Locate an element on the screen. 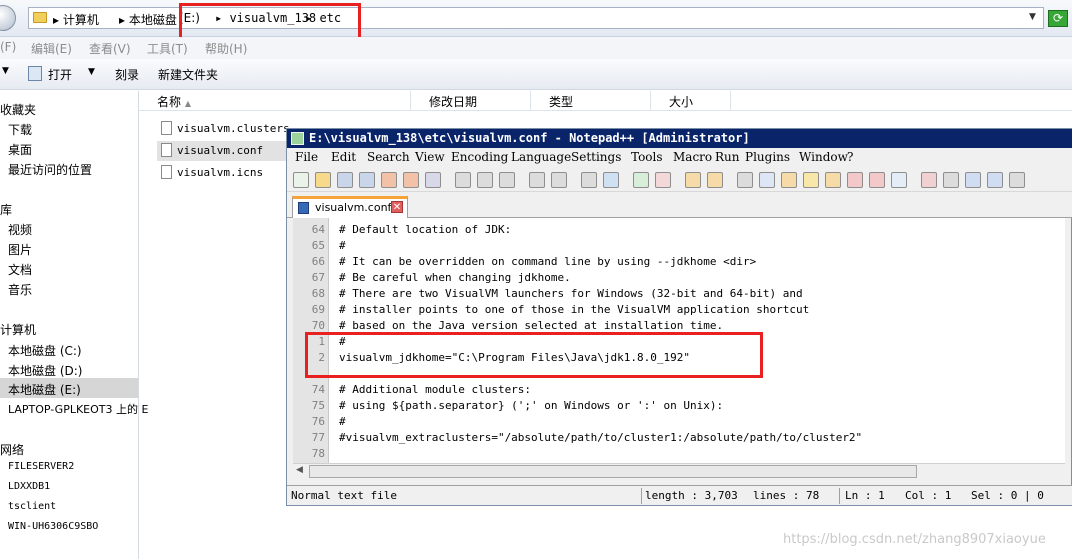 The image size is (1072, 559). menu-settings: Settings is located at coordinates (596, 157).